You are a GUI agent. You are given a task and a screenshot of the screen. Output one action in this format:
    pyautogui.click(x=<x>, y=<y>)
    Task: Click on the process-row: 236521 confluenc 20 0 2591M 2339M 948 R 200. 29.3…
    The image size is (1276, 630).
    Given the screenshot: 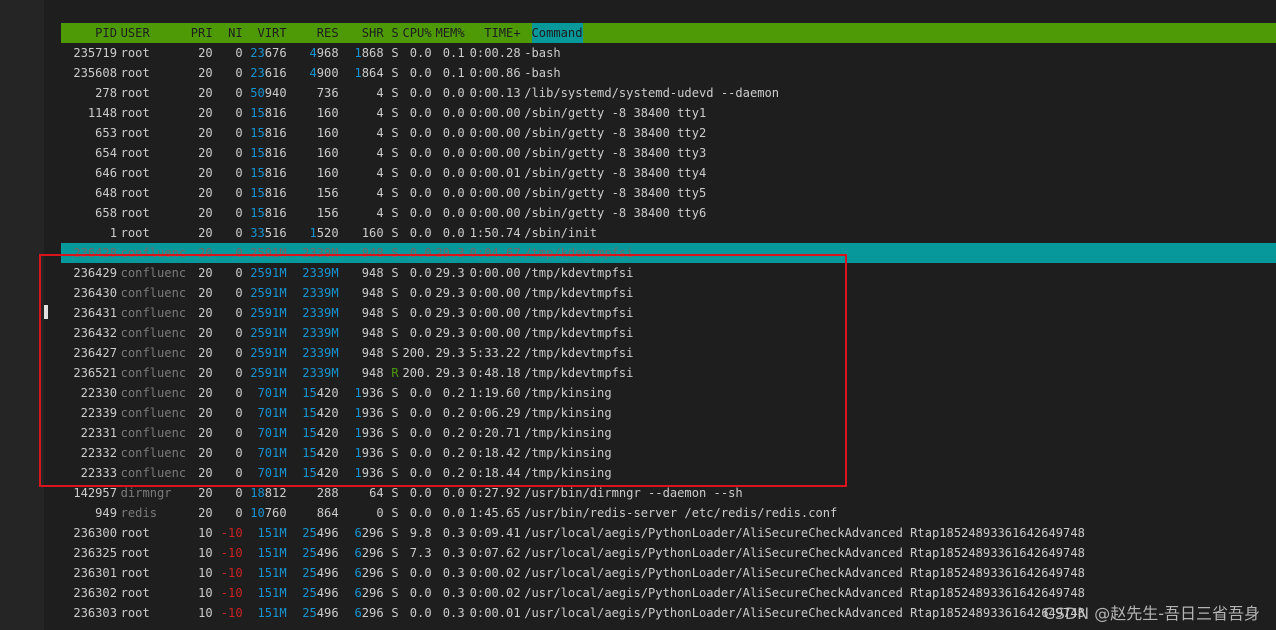 What is the action you would take?
    pyautogui.click(x=668, y=373)
    